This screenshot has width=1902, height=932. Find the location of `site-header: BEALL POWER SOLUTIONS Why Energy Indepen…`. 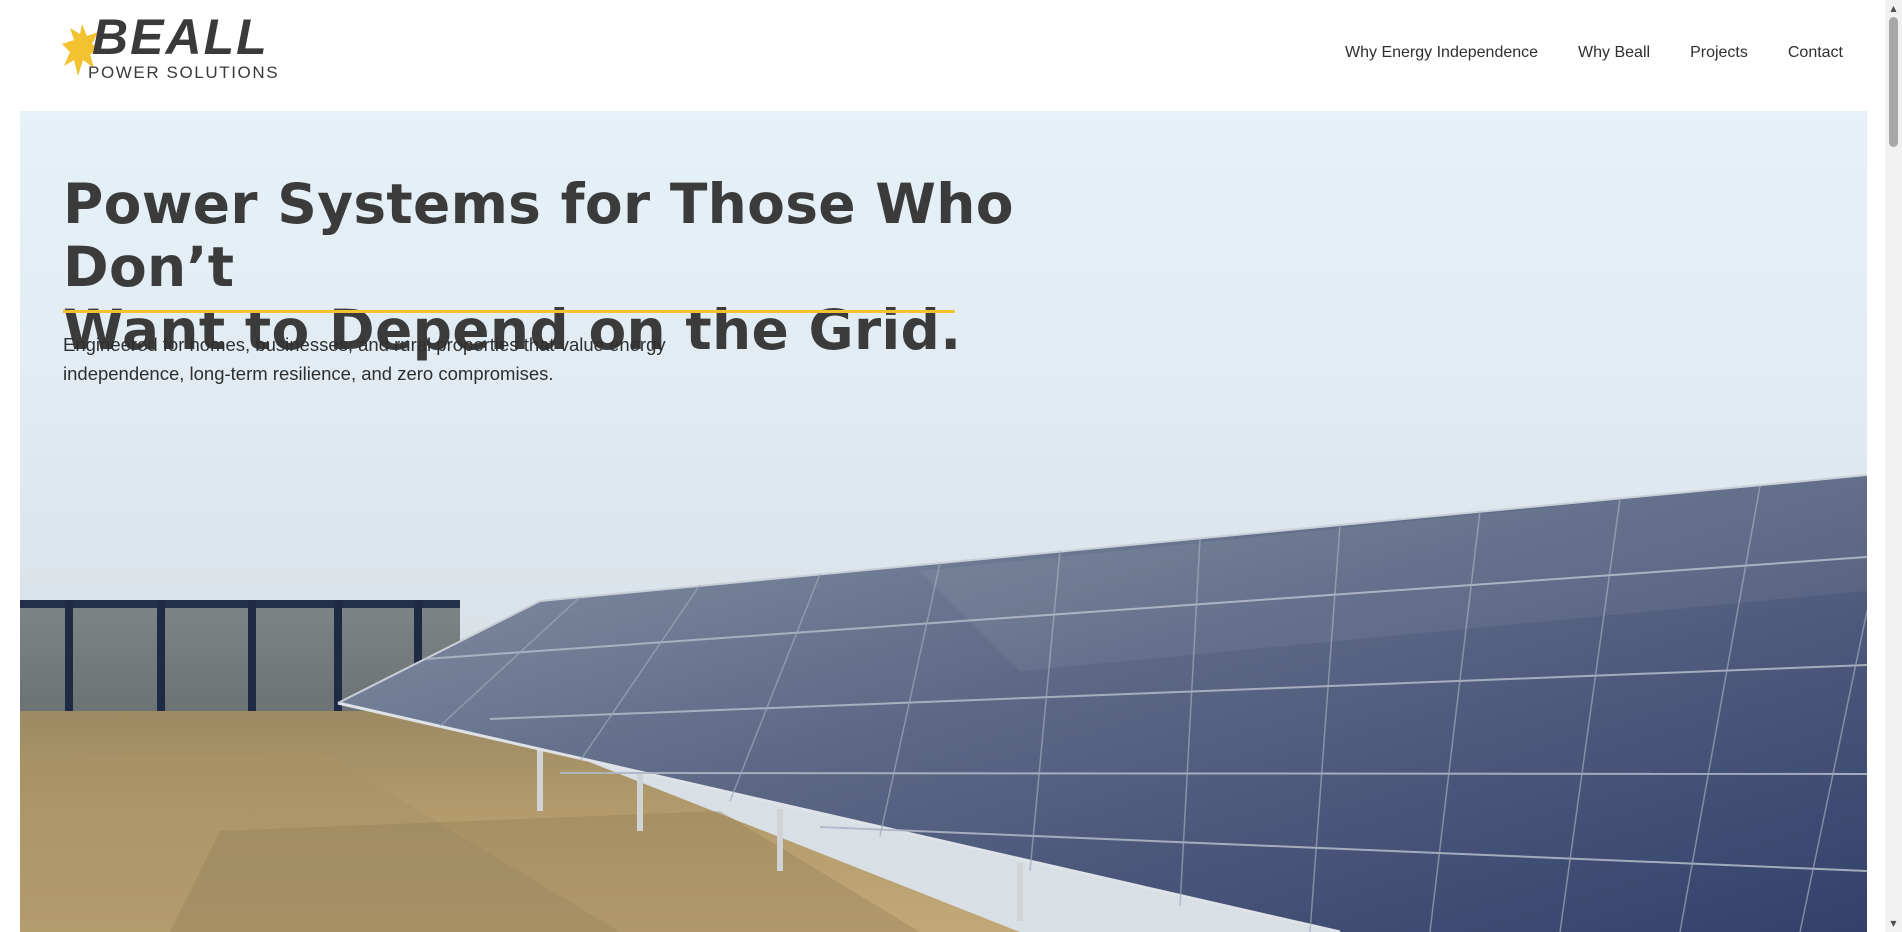

site-header: BEALL POWER SOLUTIONS Why Energy Indepen… is located at coordinates (942, 55).